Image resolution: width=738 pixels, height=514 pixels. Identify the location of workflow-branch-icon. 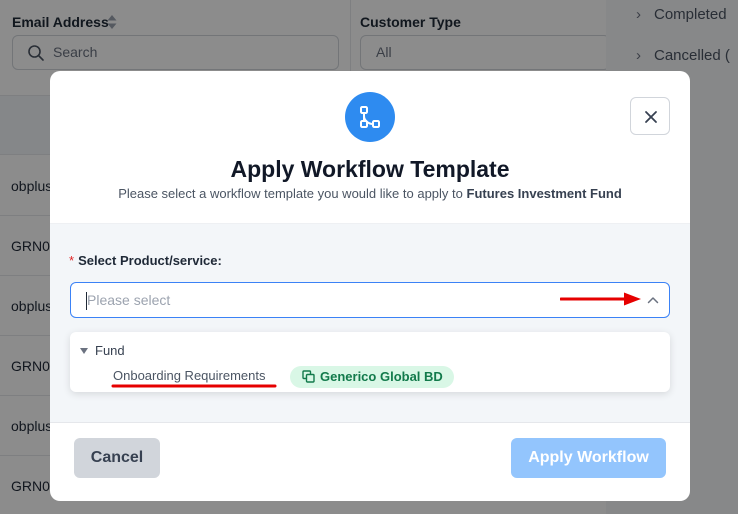
(370, 117).